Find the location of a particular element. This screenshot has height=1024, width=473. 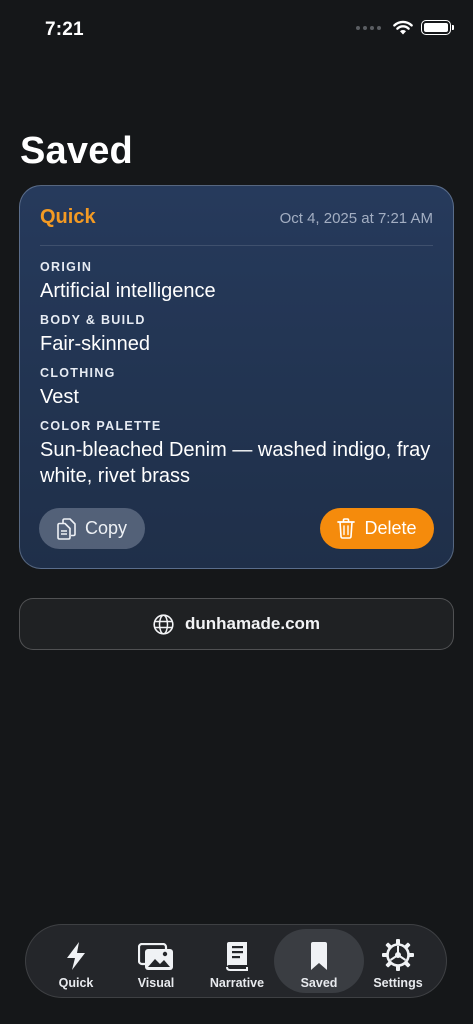

copy-label: Copy is located at coordinates (106, 528).